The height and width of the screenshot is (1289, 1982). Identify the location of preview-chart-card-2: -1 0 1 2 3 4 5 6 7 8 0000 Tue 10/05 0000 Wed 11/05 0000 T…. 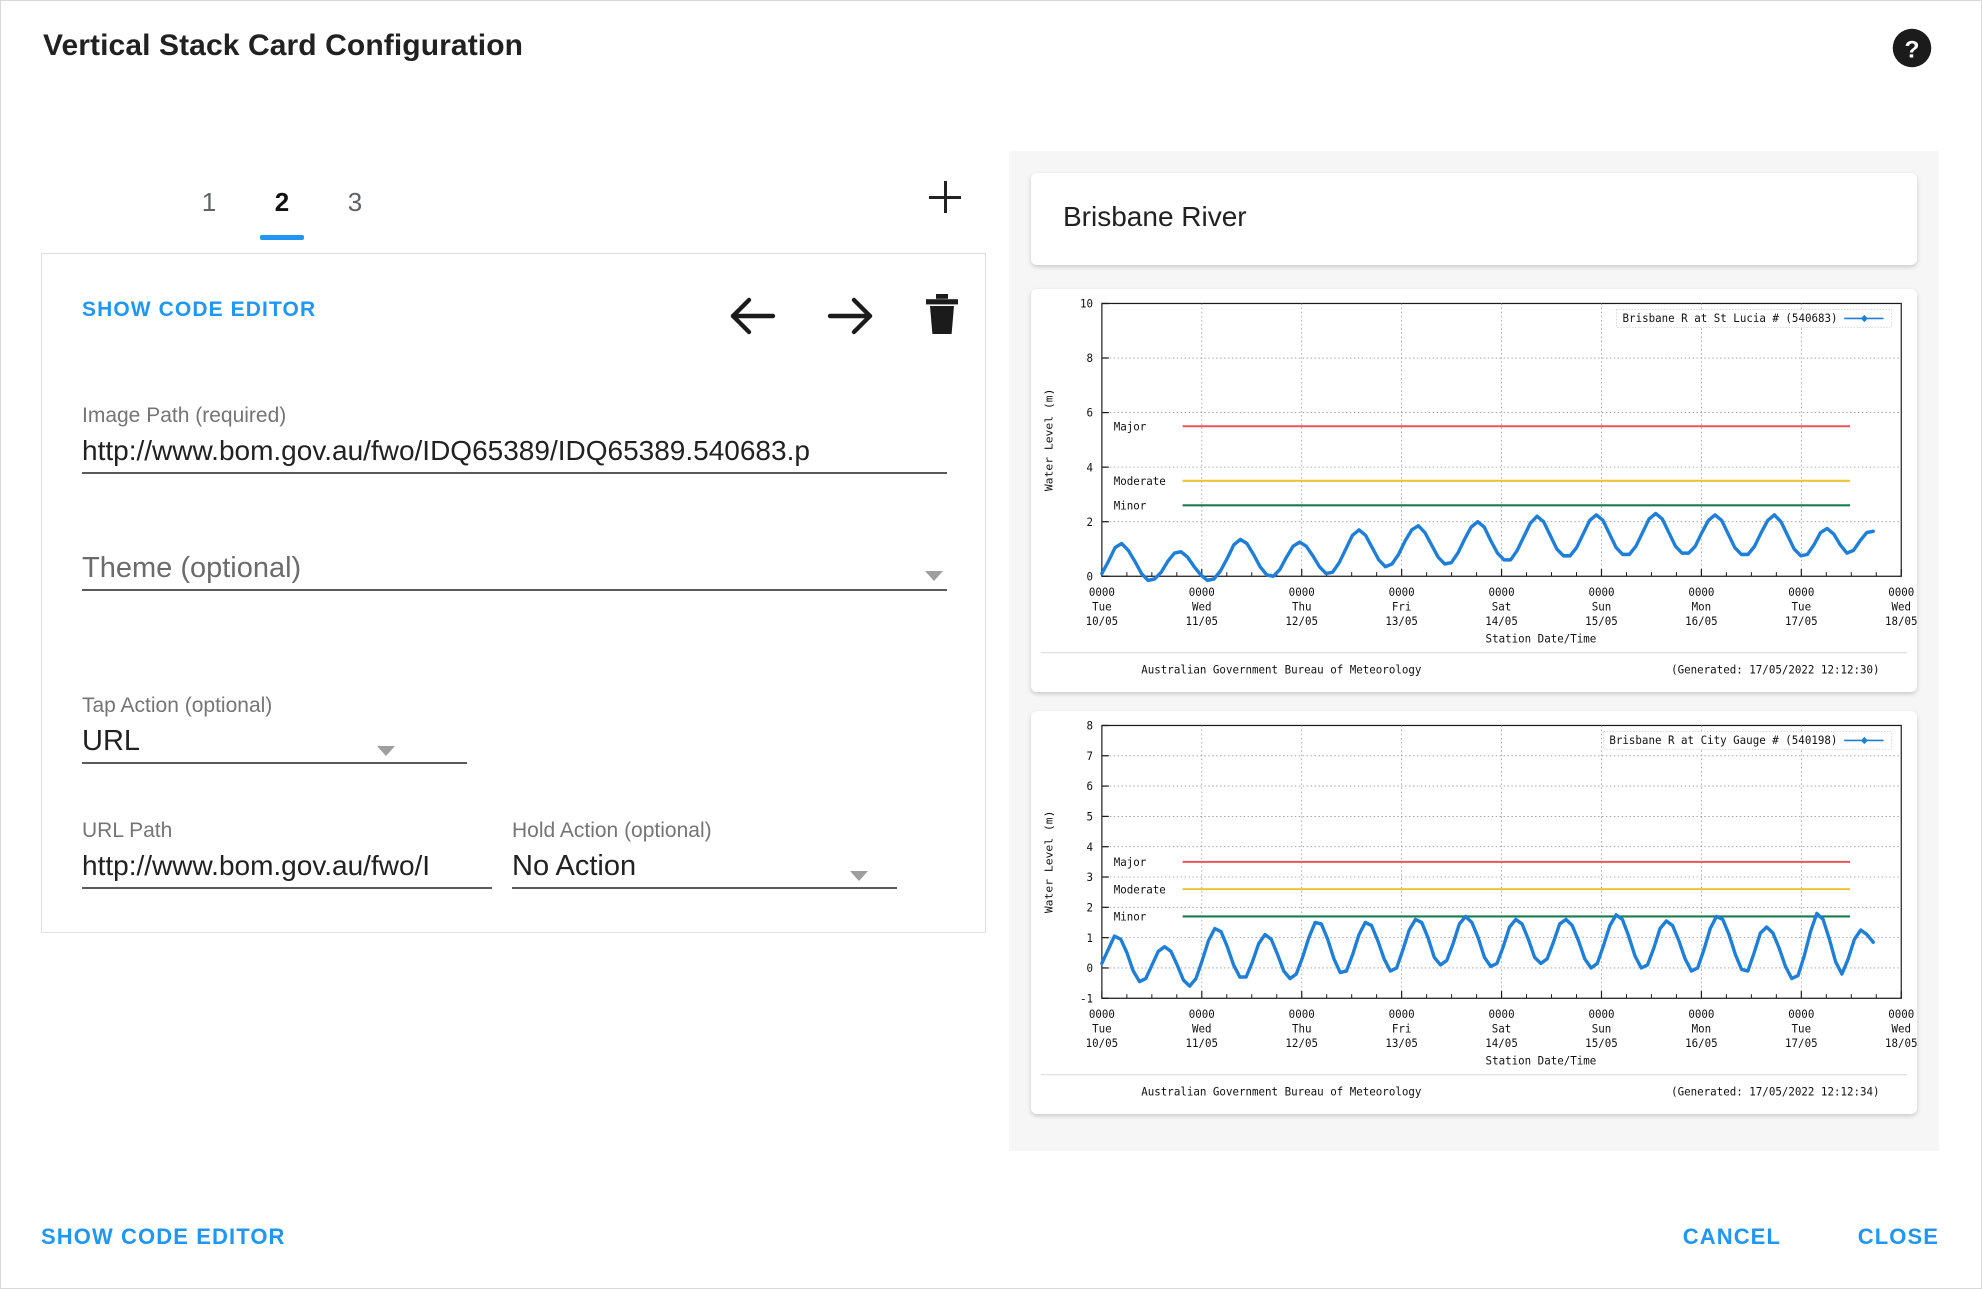
(1474, 912).